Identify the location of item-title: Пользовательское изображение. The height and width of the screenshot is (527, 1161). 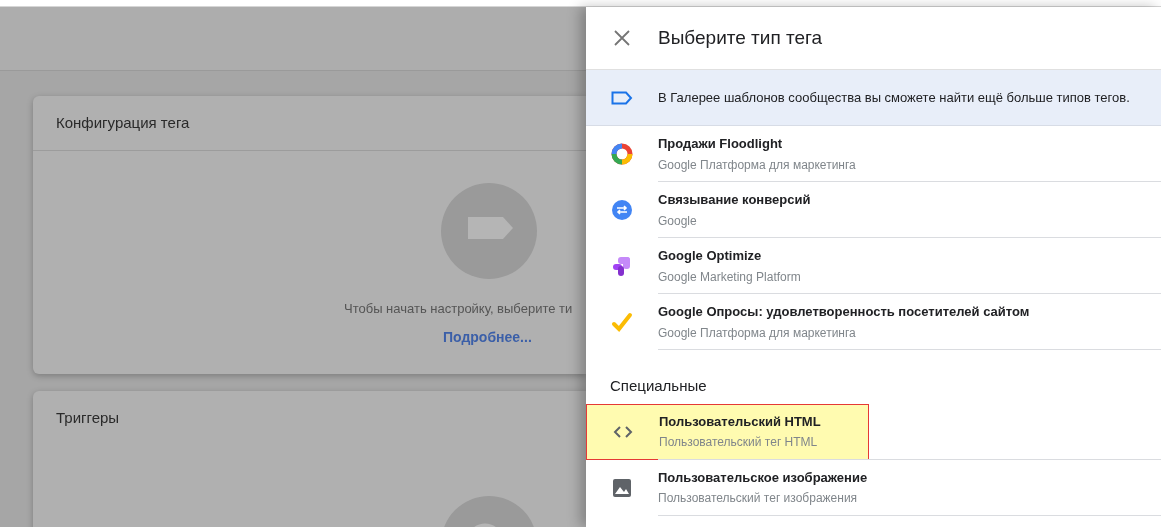
(763, 477).